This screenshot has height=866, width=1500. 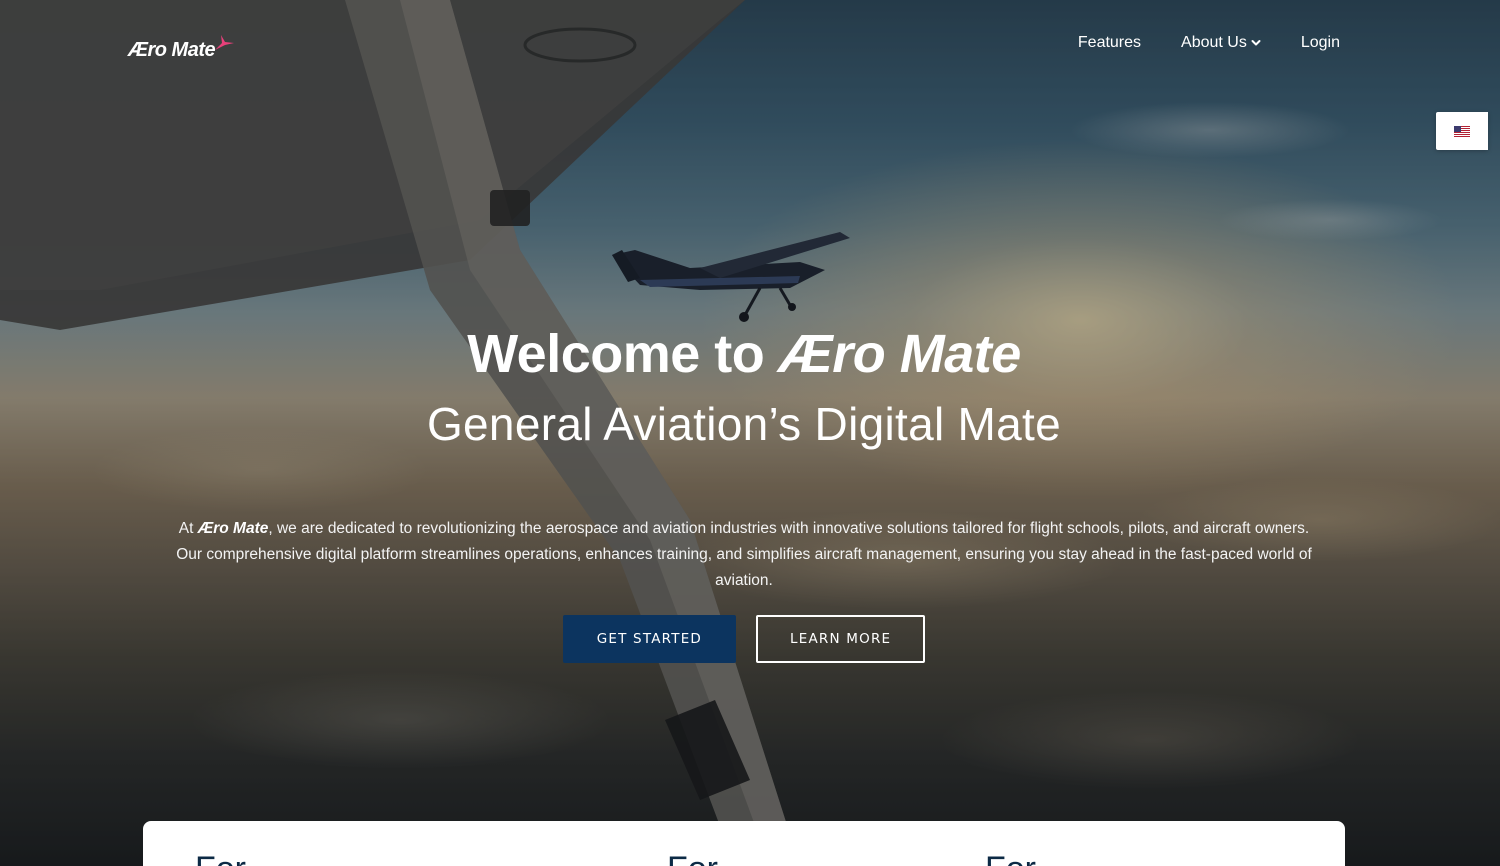 What do you see at coordinates (744, 639) in the screenshot?
I see `hero-actions: GET STARTED LEARN MORE` at bounding box center [744, 639].